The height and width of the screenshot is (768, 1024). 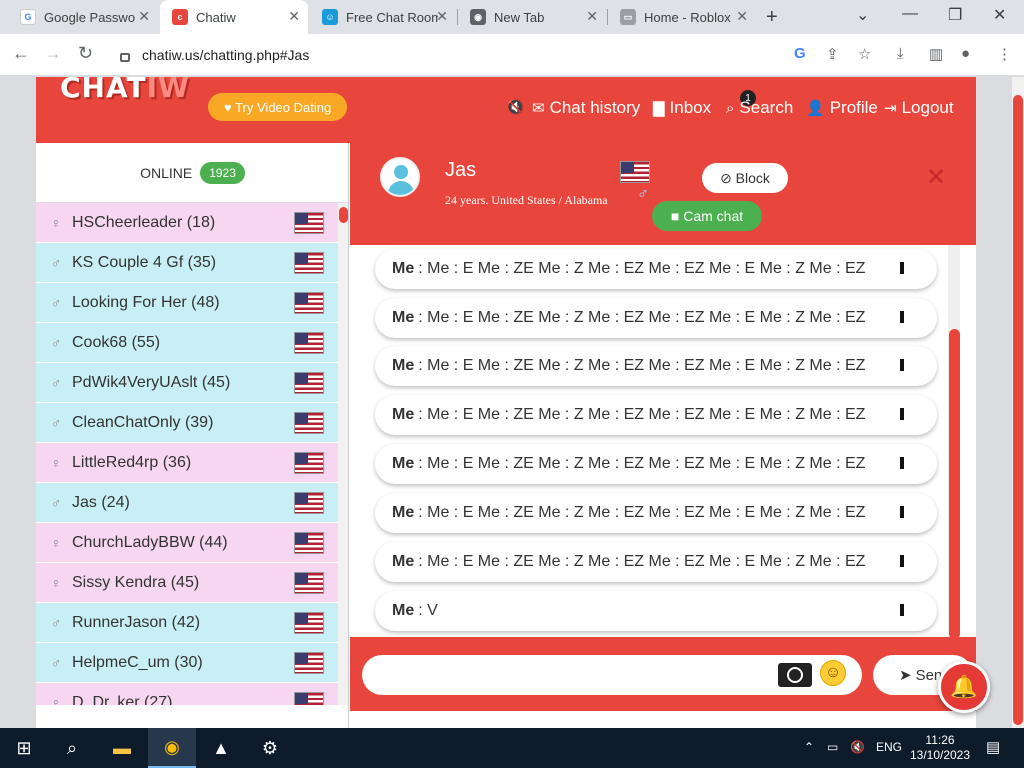 What do you see at coordinates (927, 107) in the screenshot?
I see `logout-label: Logout` at bounding box center [927, 107].